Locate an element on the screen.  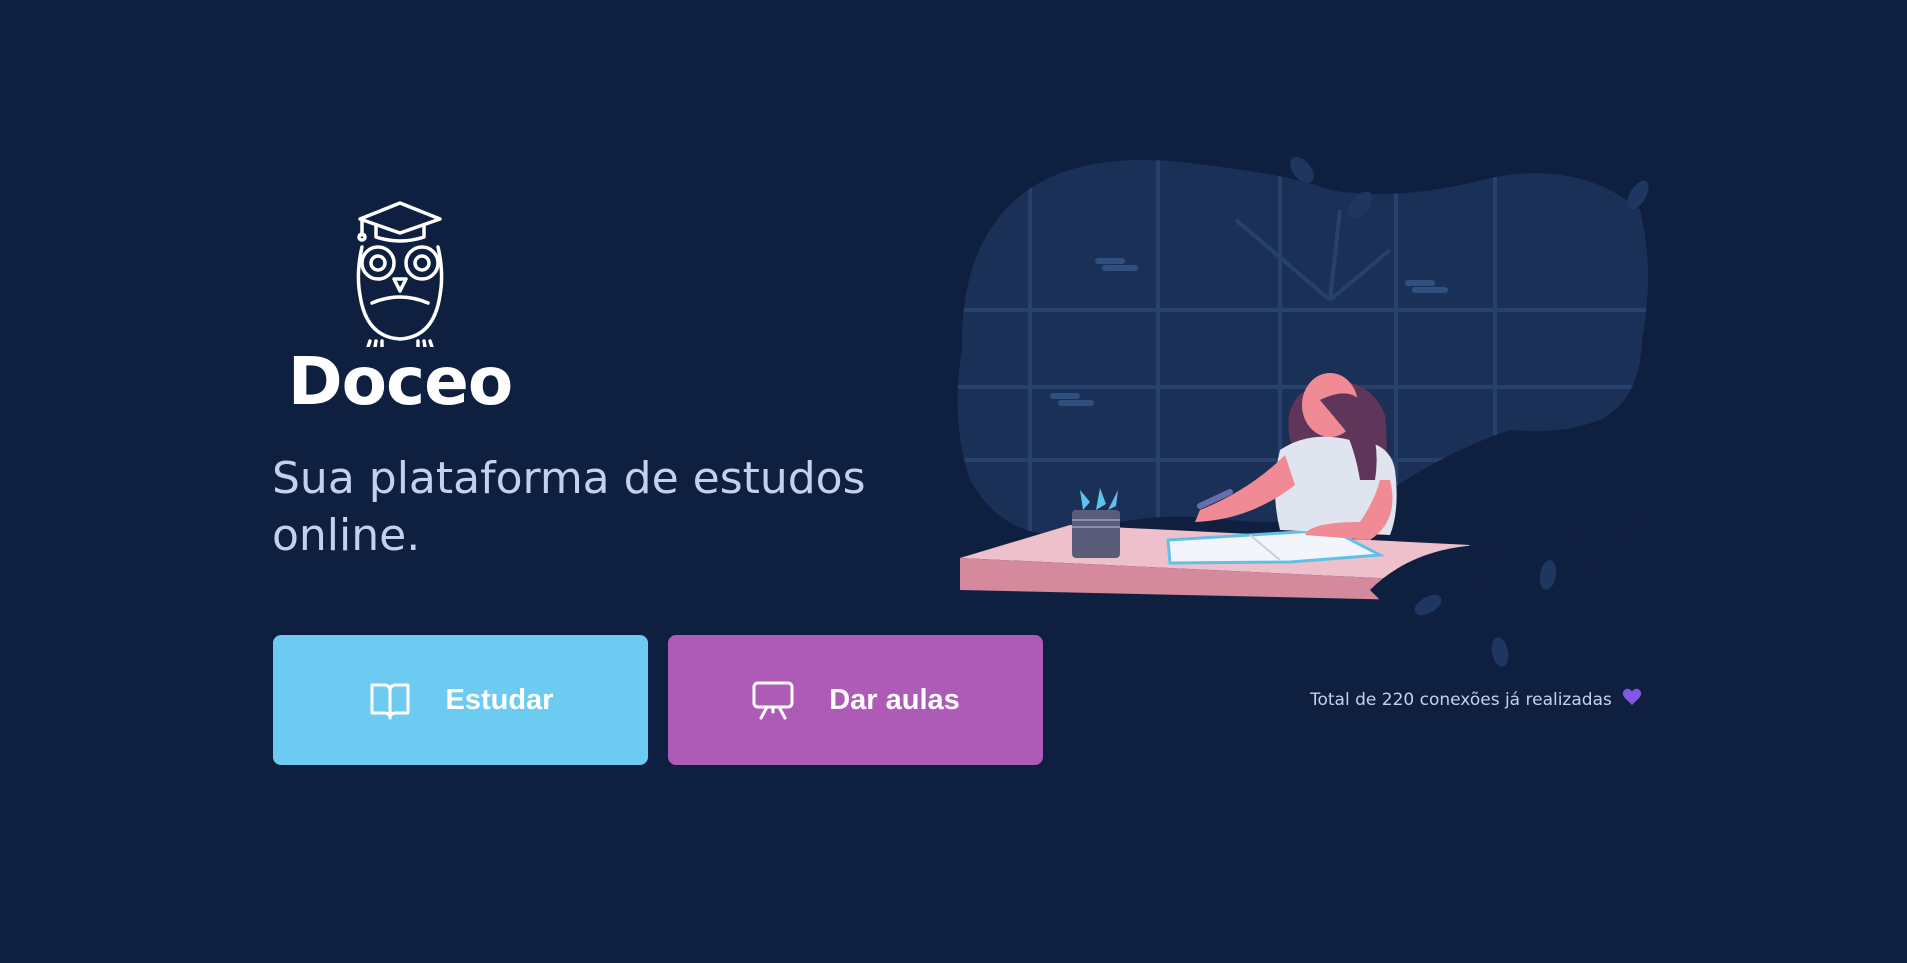
connections-text: Total de 220 conexões já realizadas is located at coordinates (1461, 699).